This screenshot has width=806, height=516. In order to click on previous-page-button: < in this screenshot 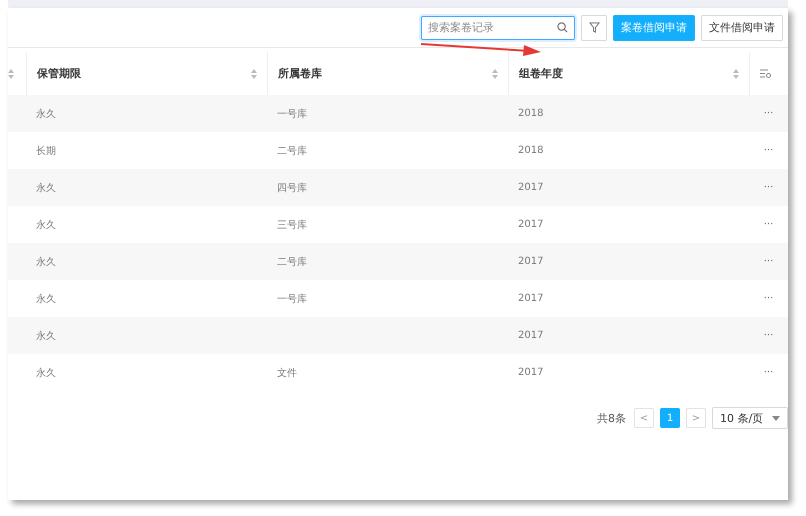, I will do `click(644, 418)`.